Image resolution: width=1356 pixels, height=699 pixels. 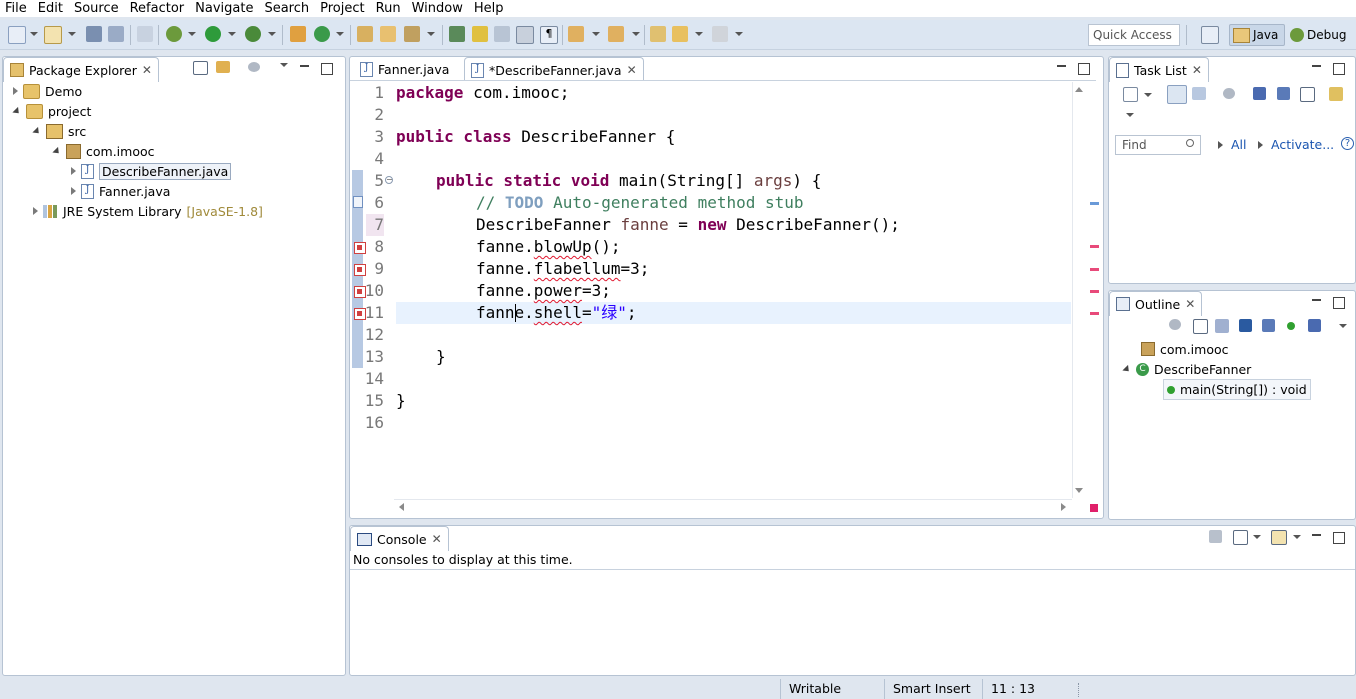 What do you see at coordinates (1186, 369) in the screenshot?
I see `outline-item-class: C DescribeFanner` at bounding box center [1186, 369].